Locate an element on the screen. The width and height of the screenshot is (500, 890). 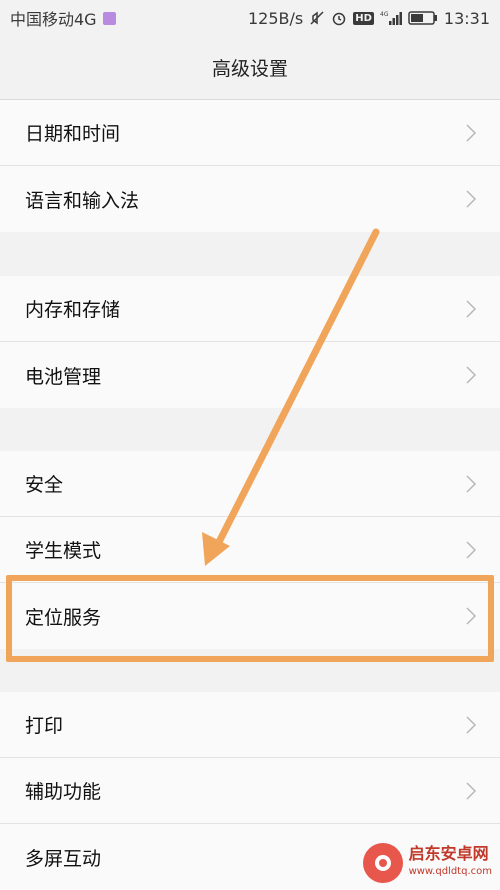
alarm-icon is located at coordinates (339, 18).